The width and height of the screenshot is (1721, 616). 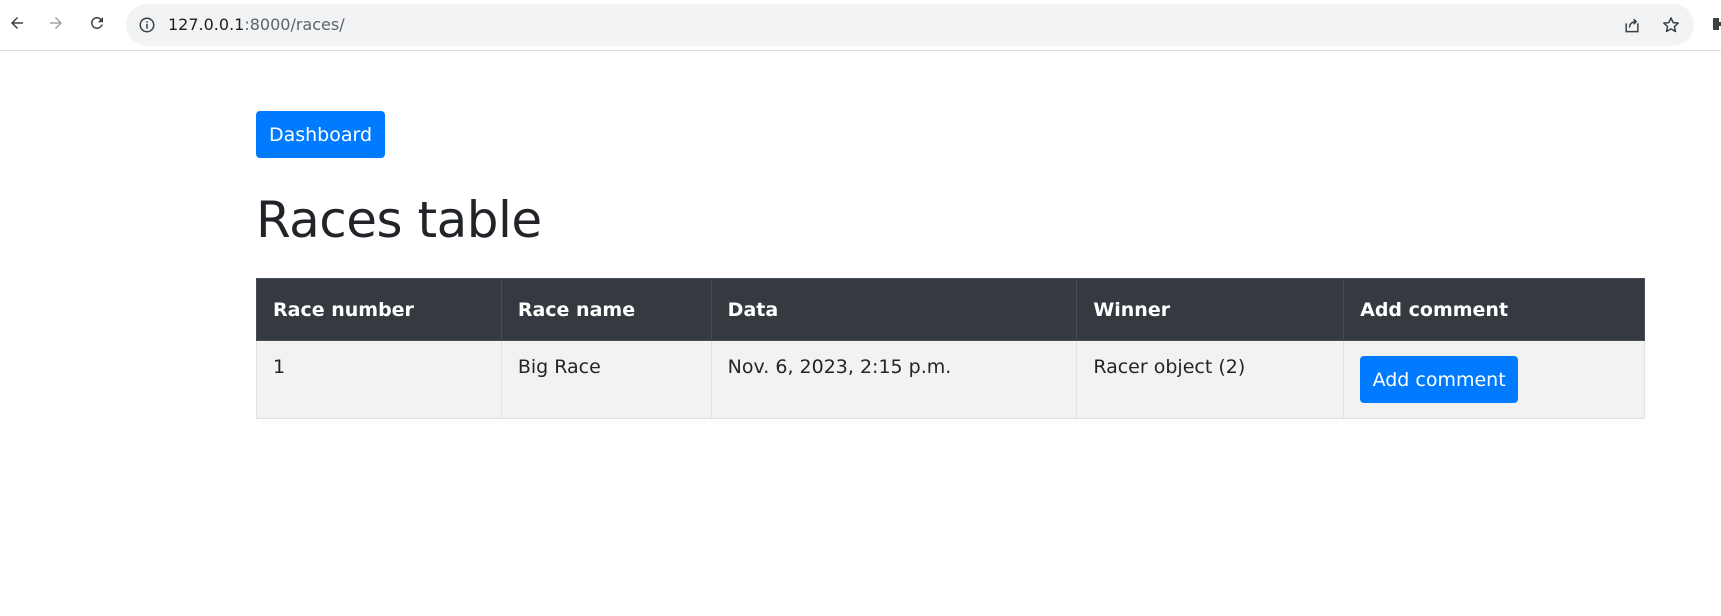 I want to click on page-title: Races table, so click(x=399, y=220).